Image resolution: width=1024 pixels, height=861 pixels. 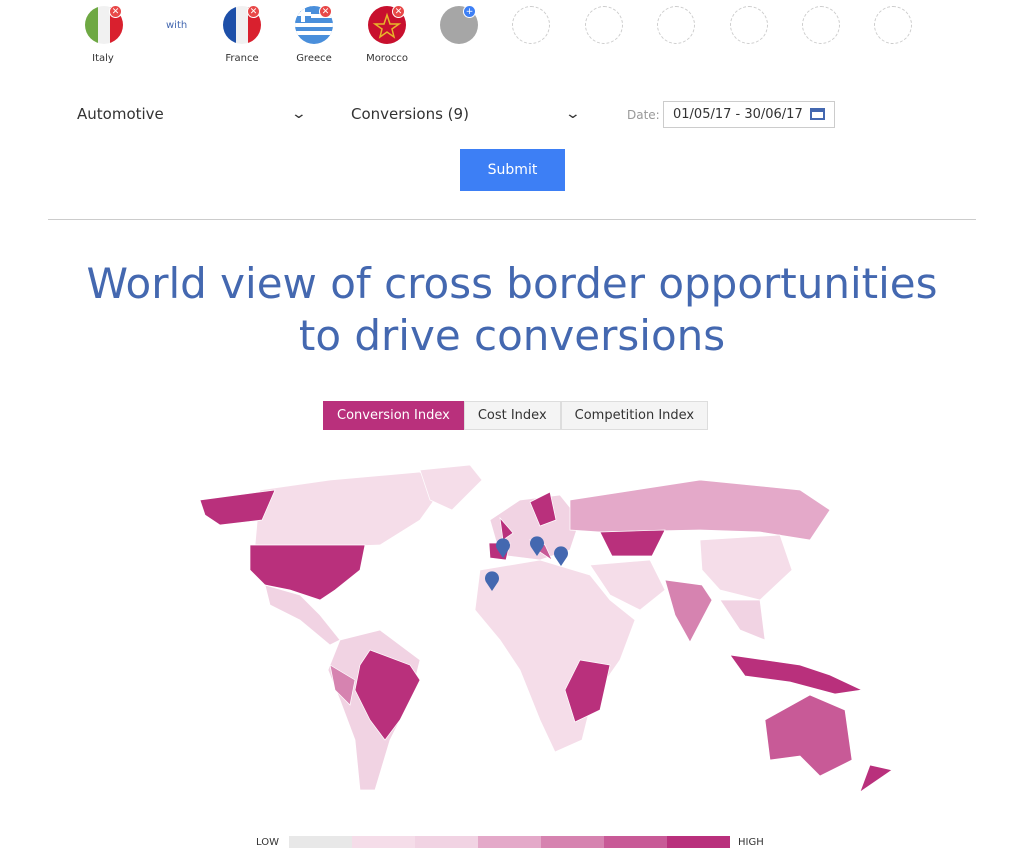 What do you see at coordinates (387, 58) in the screenshot?
I see `country-label: Morocco` at bounding box center [387, 58].